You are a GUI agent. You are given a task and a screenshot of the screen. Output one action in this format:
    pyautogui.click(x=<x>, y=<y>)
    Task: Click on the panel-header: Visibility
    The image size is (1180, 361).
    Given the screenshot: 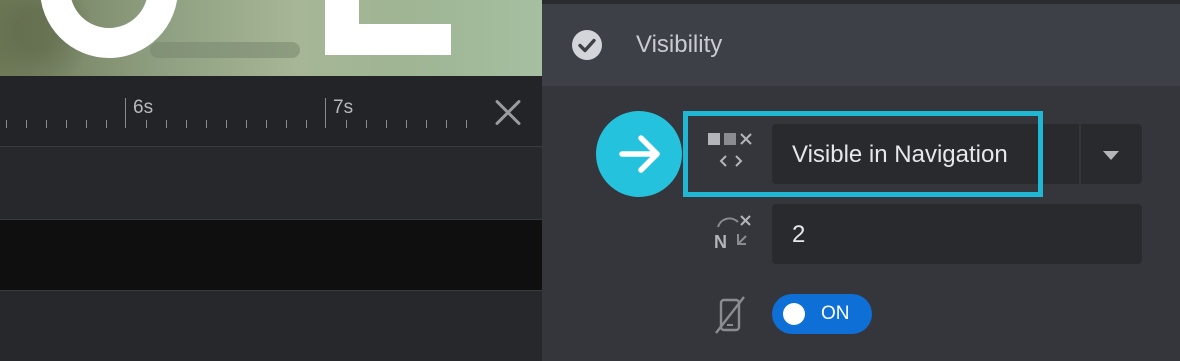 What is the action you would take?
    pyautogui.click(x=861, y=43)
    